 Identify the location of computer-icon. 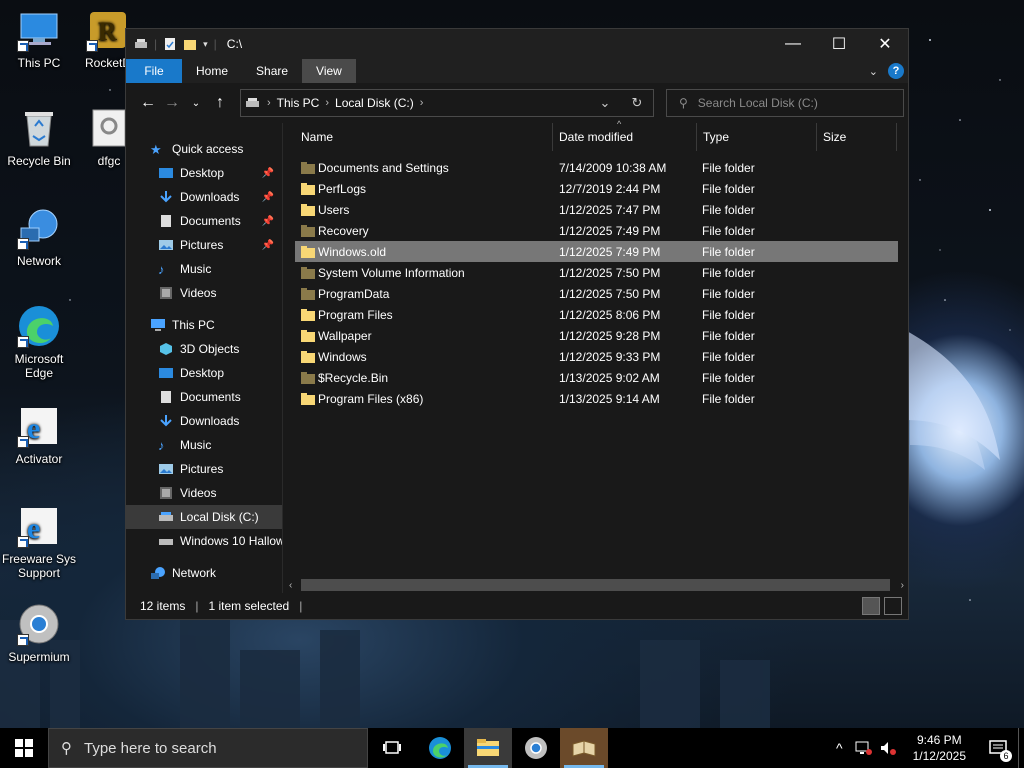
(158, 325).